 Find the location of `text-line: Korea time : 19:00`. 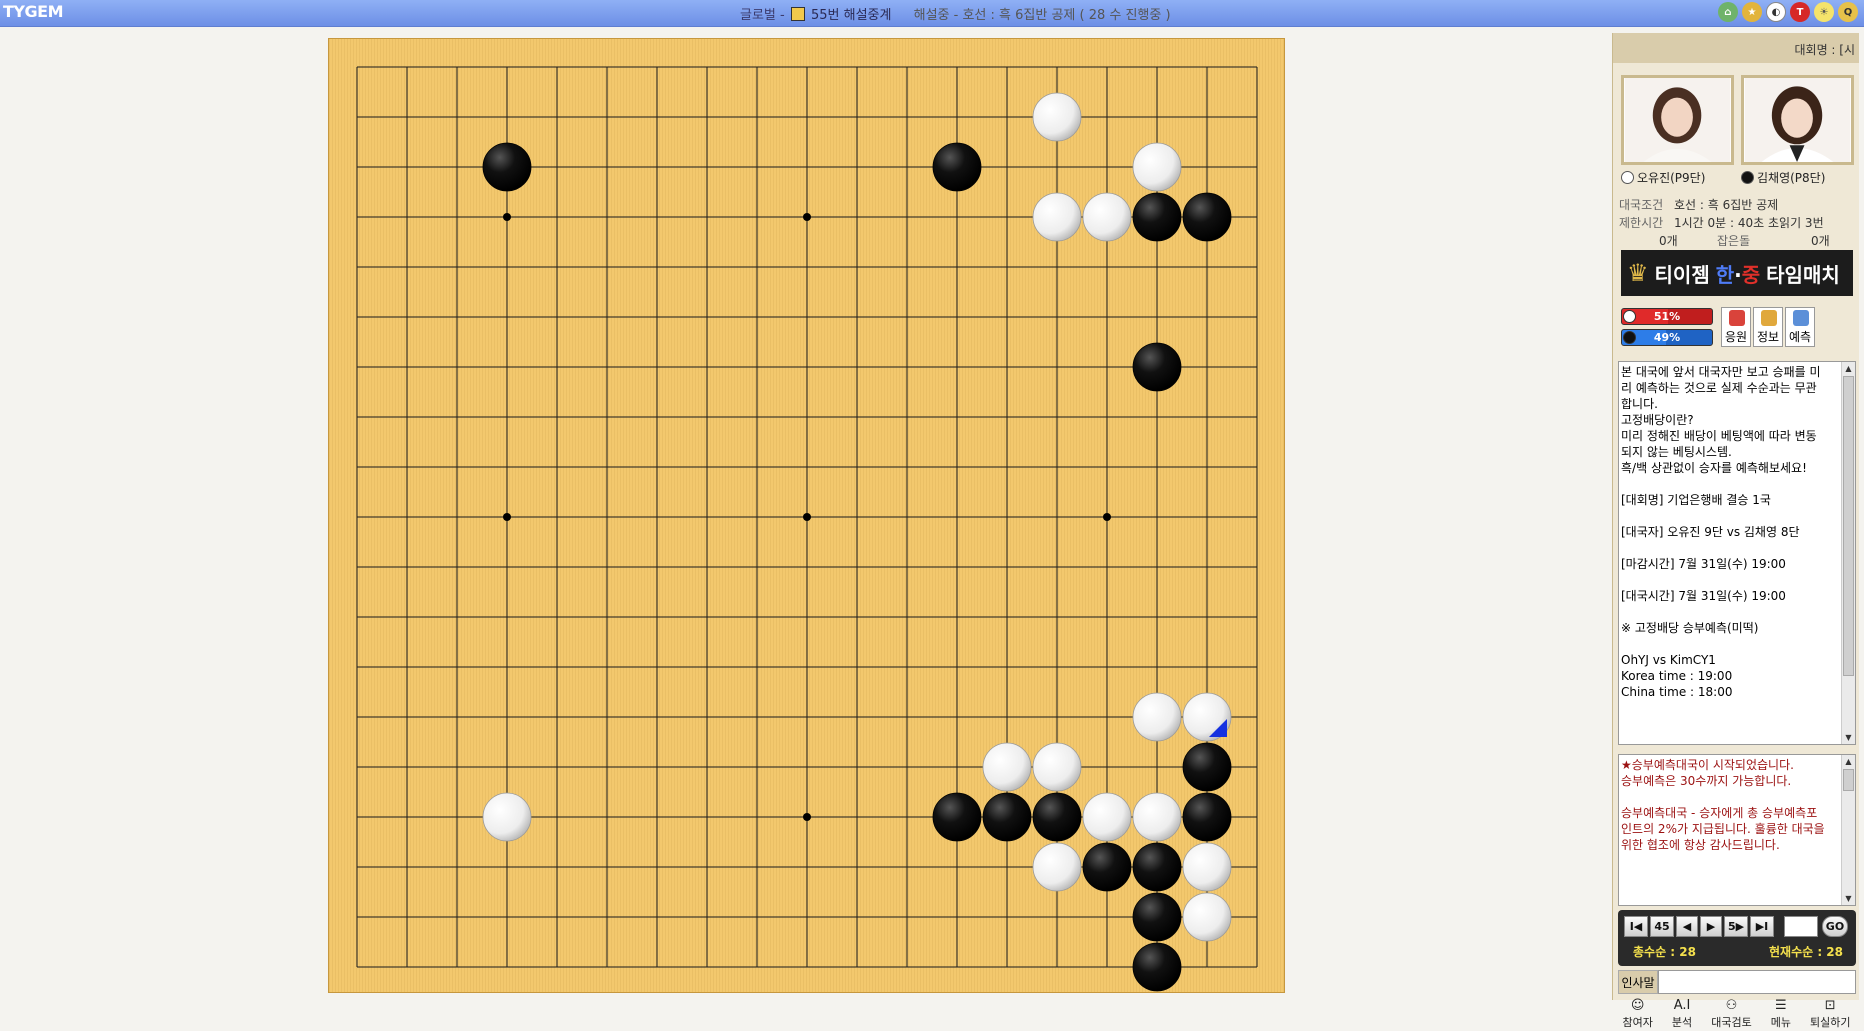

text-line: Korea time : 19:00 is located at coordinates (1677, 676).